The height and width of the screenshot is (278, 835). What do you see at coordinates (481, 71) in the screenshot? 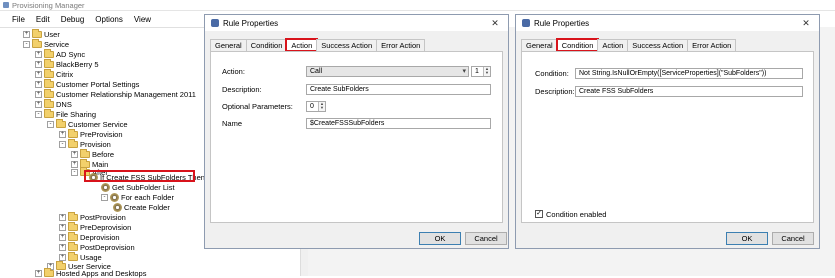
I see `action-count-stepper: 1 ▲ ▼` at bounding box center [481, 71].